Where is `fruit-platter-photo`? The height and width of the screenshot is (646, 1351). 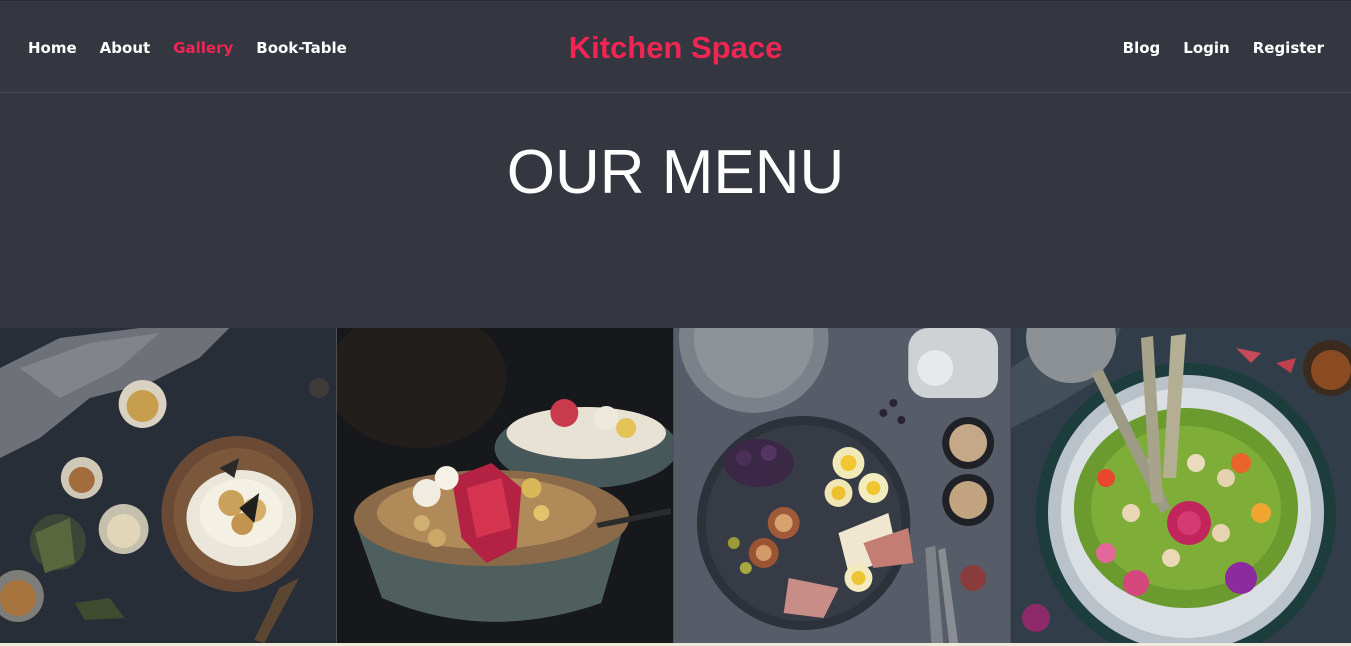 fruit-platter-photo is located at coordinates (842, 485).